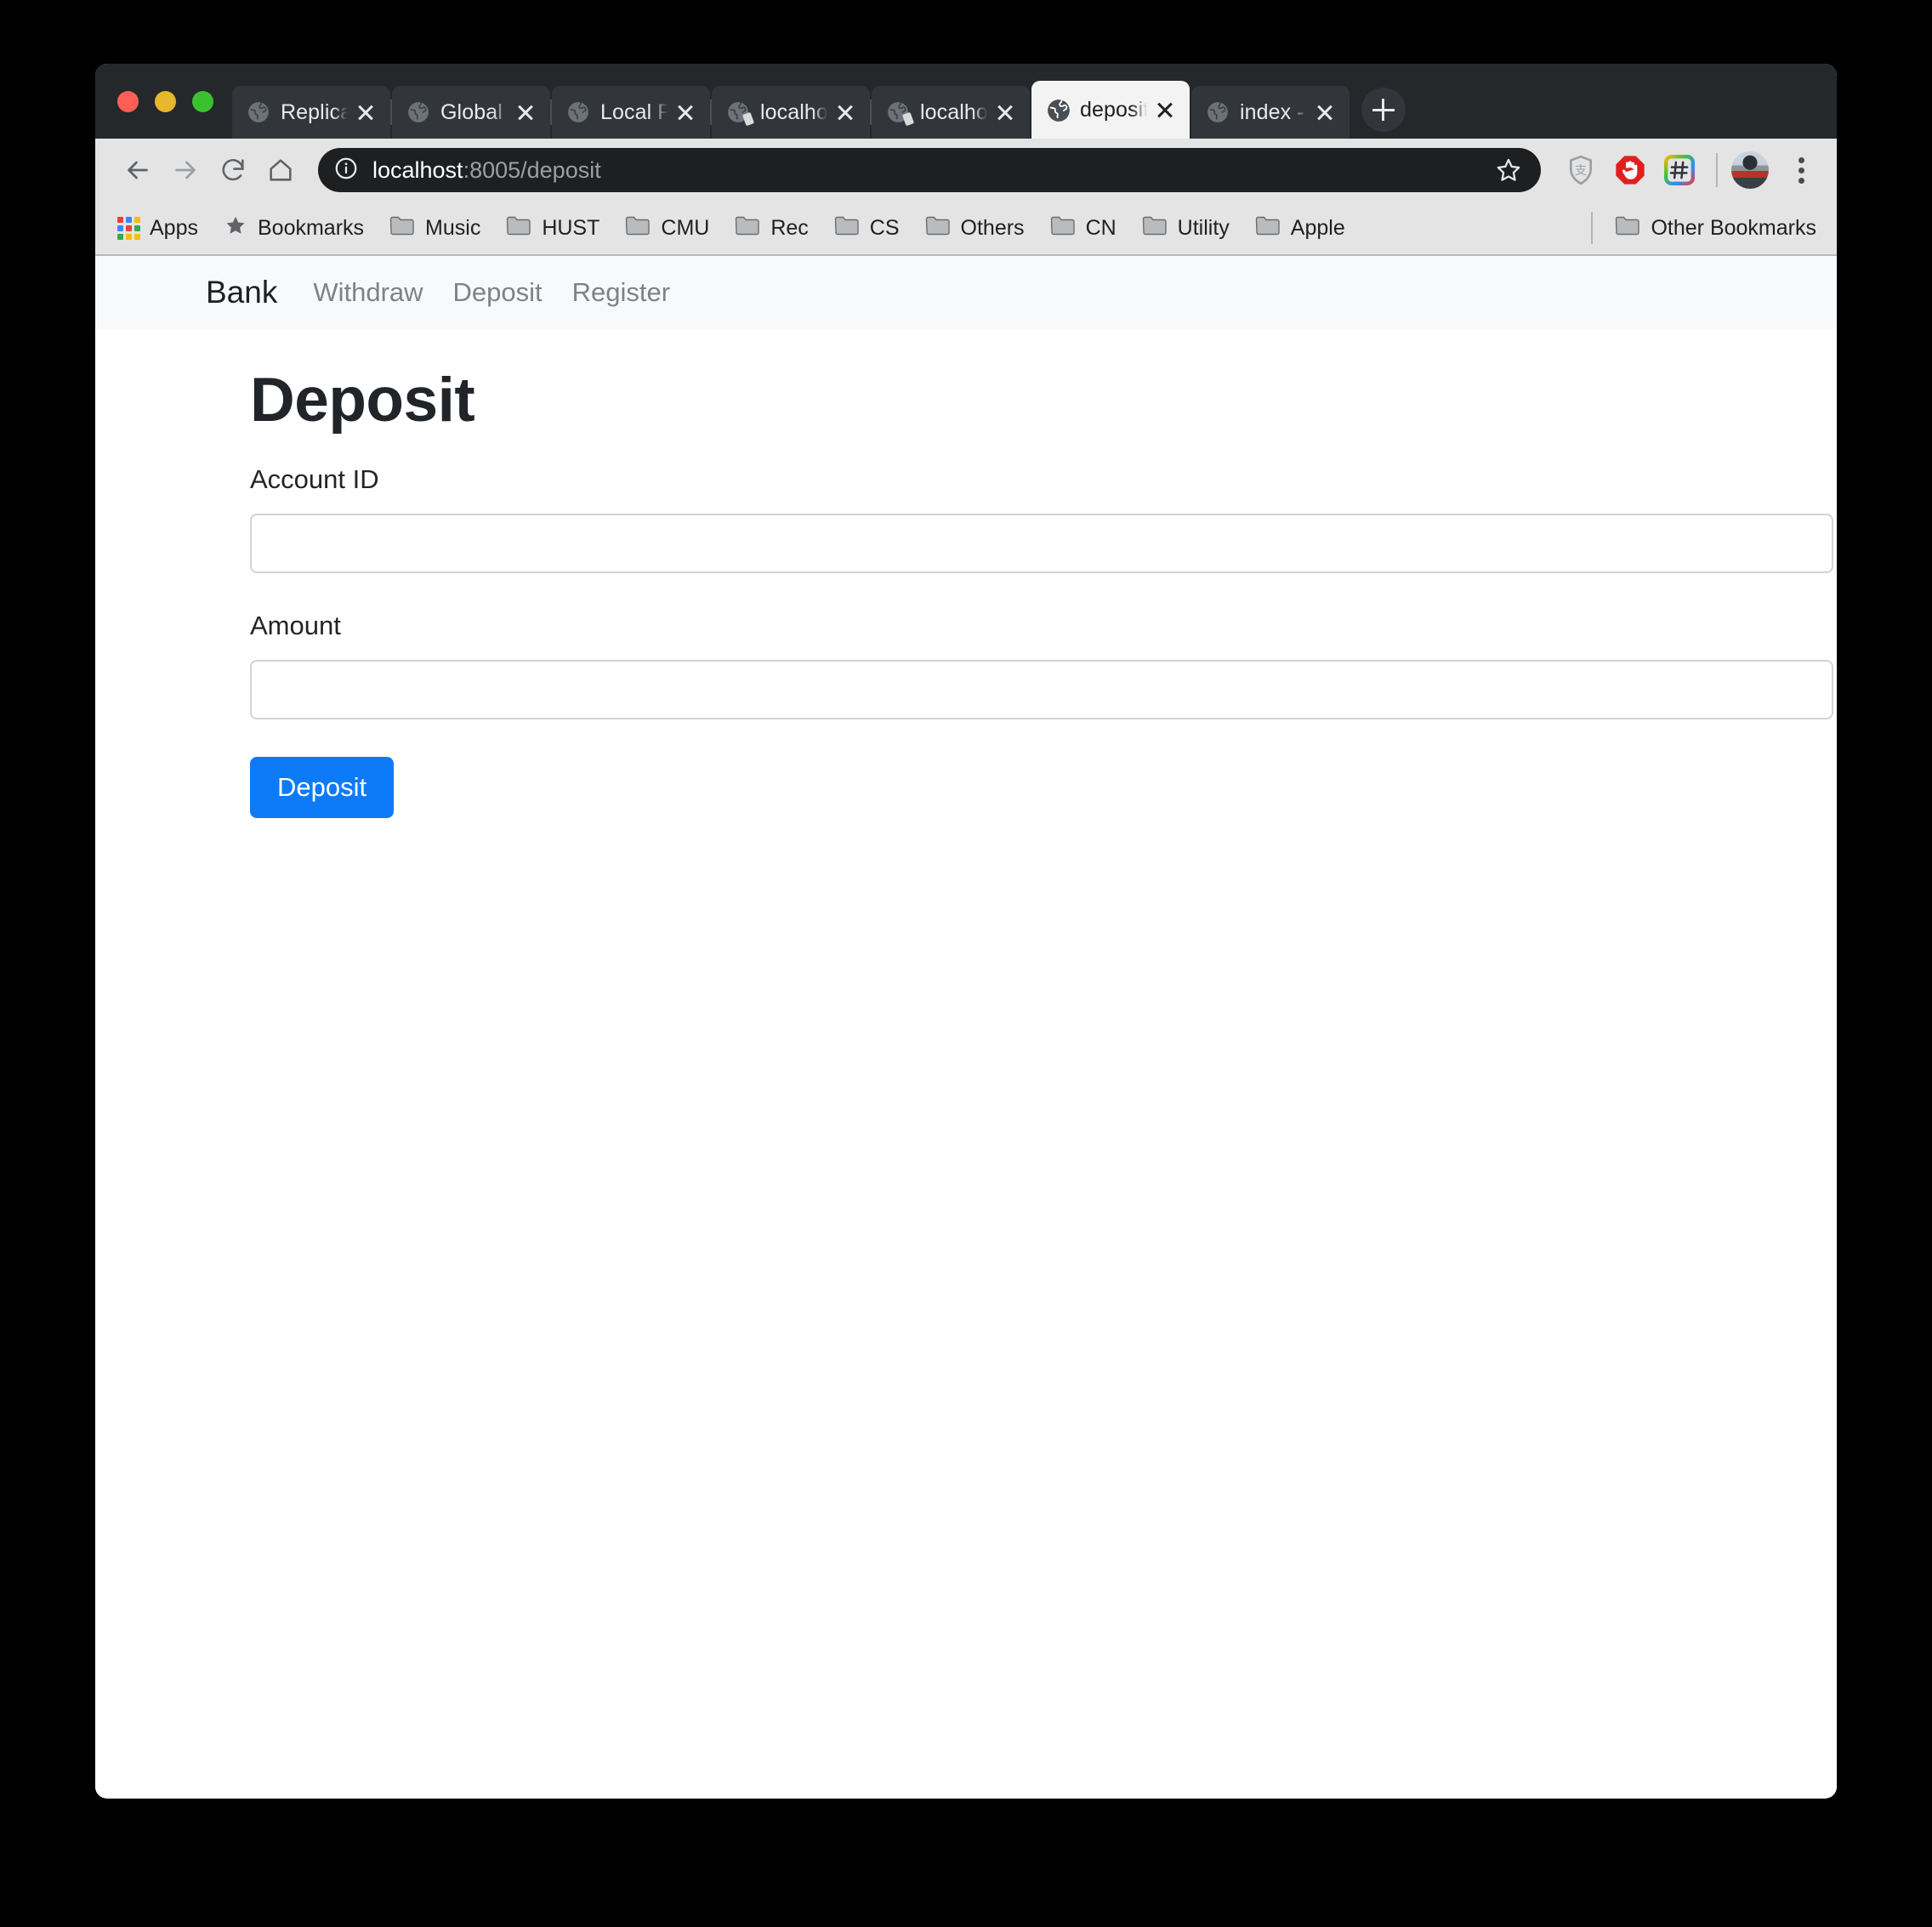 The height and width of the screenshot is (1927, 1932). I want to click on browser-tab: Replication, so click(311, 113).